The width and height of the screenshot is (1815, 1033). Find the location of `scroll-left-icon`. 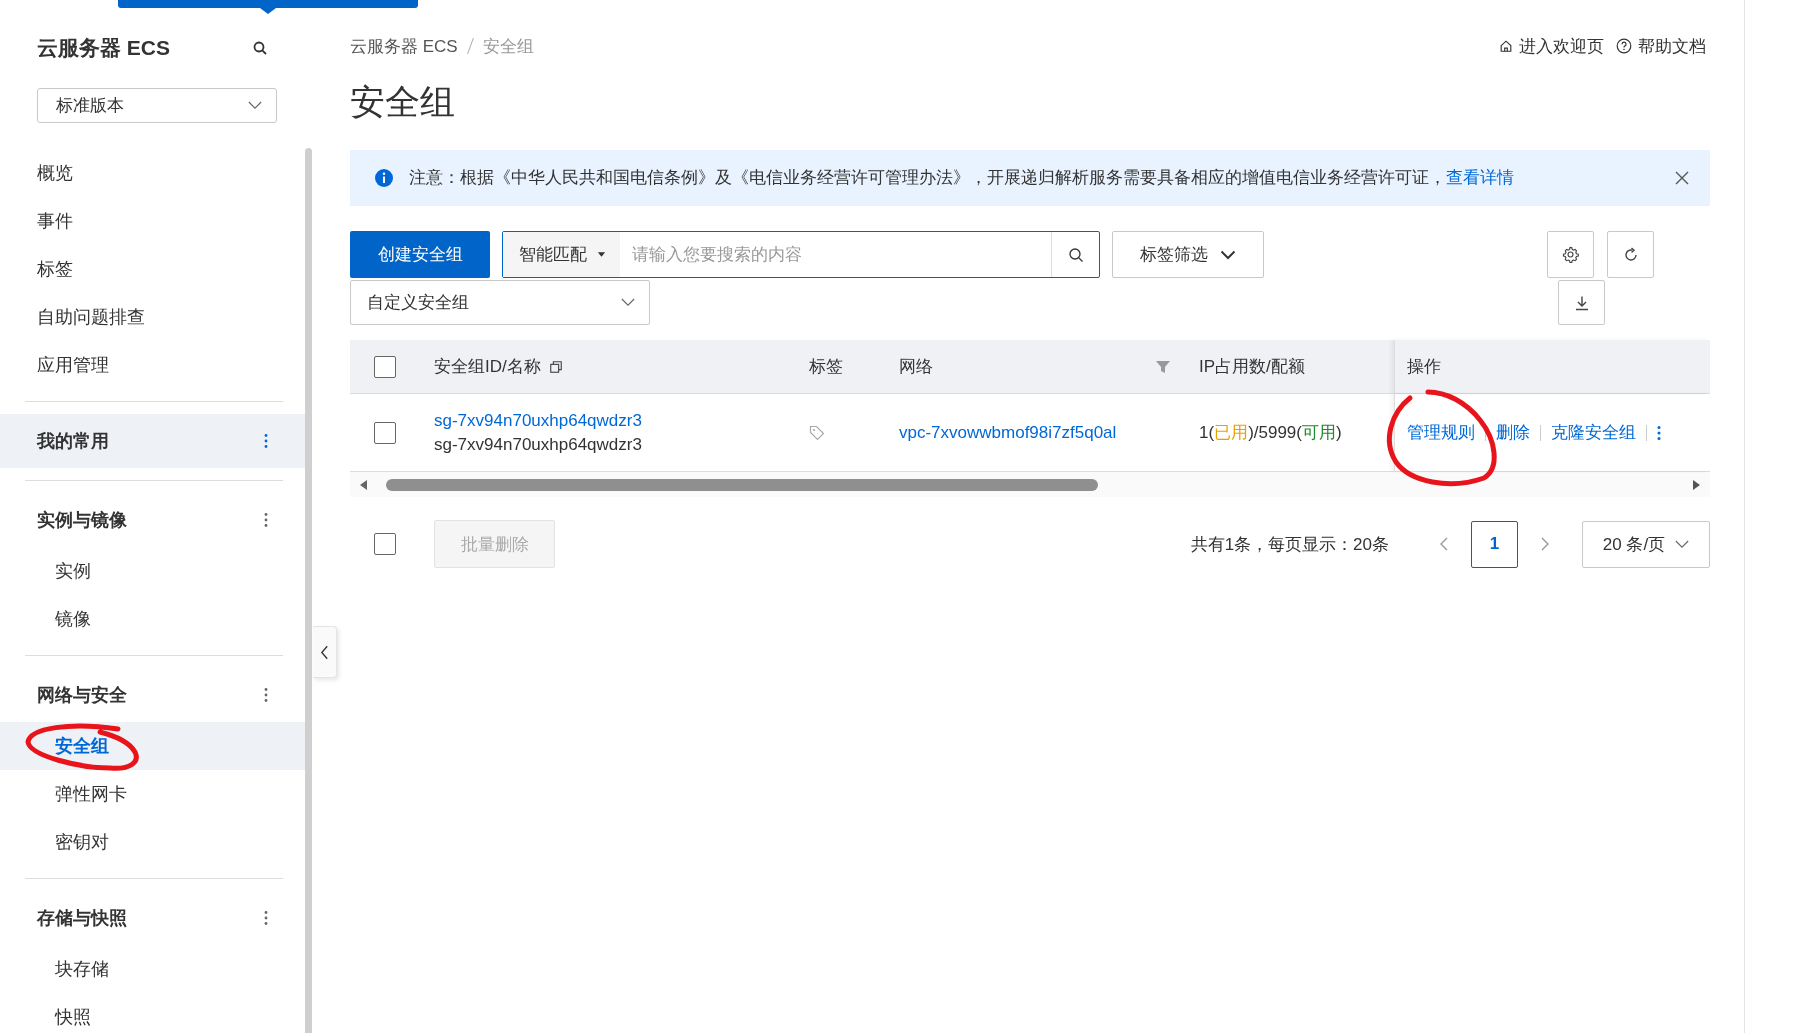

scroll-left-icon is located at coordinates (363, 484).